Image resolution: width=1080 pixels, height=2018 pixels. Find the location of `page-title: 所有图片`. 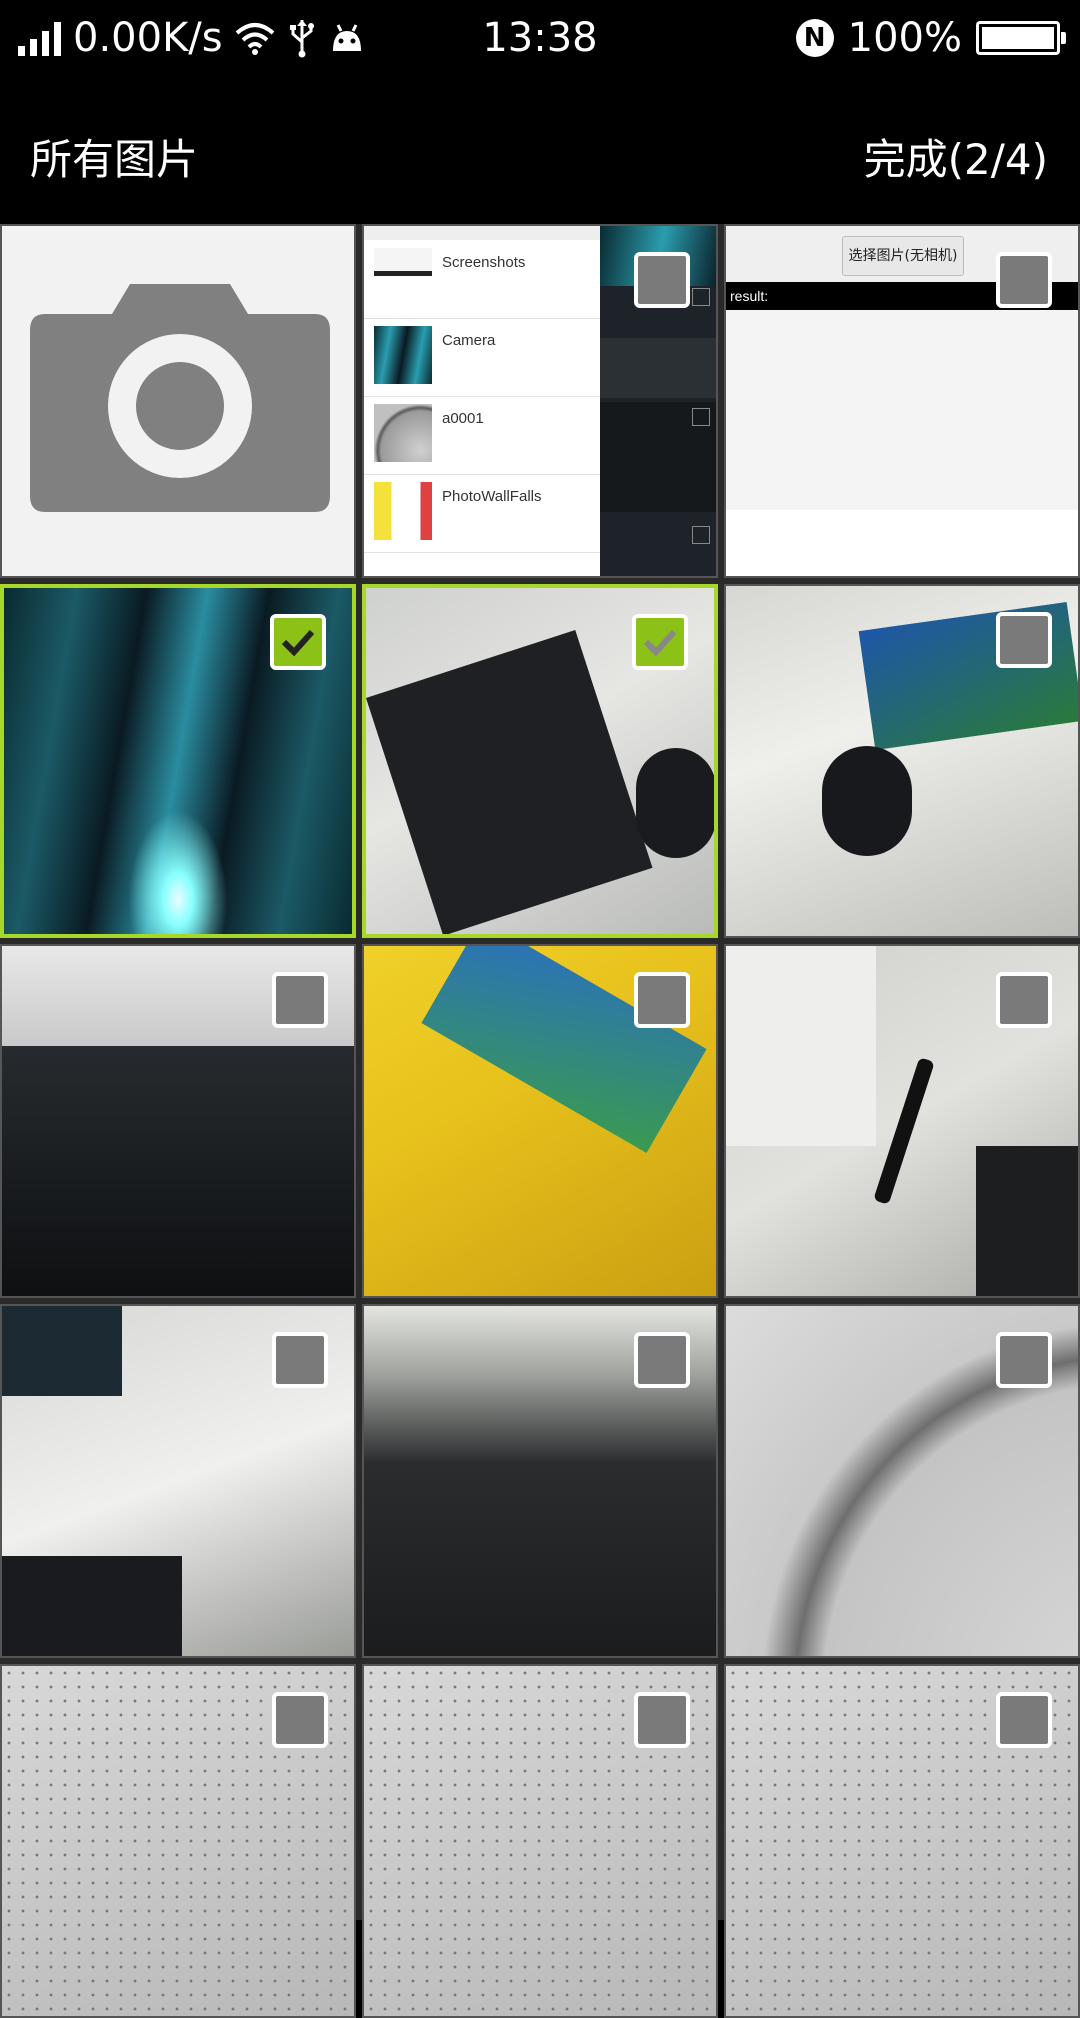

page-title: 所有图片 is located at coordinates (114, 159).